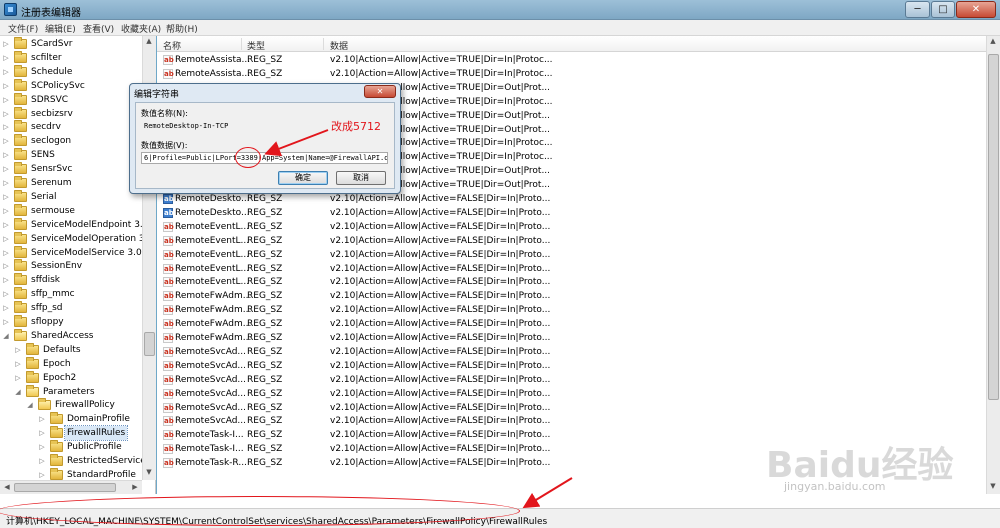 The image size is (1000, 528). Describe the element at coordinates (71, 44) in the screenshot. I see `tree-item: ▷ SCardSvr` at that location.